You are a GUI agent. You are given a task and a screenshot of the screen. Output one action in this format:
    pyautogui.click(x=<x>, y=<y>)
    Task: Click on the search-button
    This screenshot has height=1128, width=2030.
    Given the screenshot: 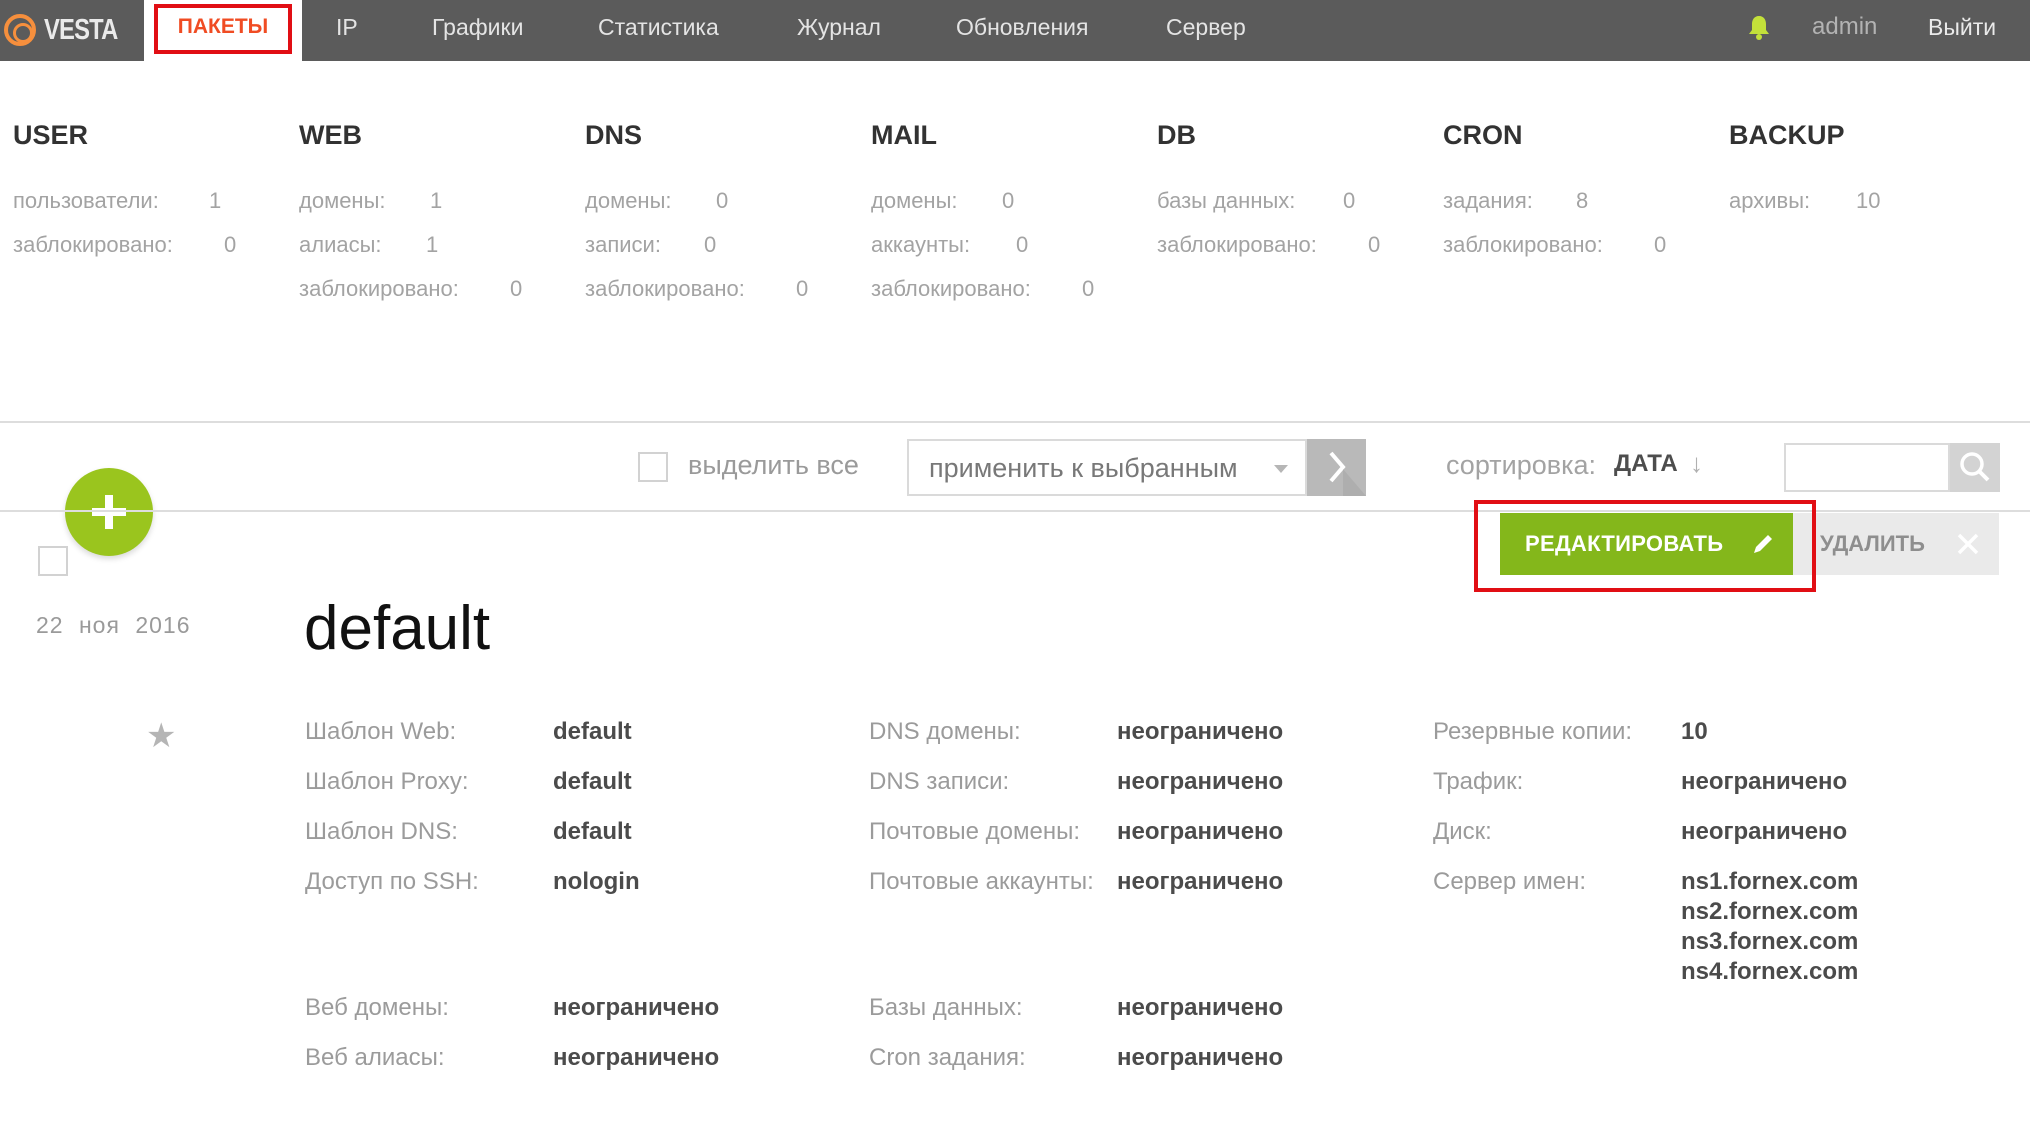 What is the action you would take?
    pyautogui.click(x=1975, y=467)
    